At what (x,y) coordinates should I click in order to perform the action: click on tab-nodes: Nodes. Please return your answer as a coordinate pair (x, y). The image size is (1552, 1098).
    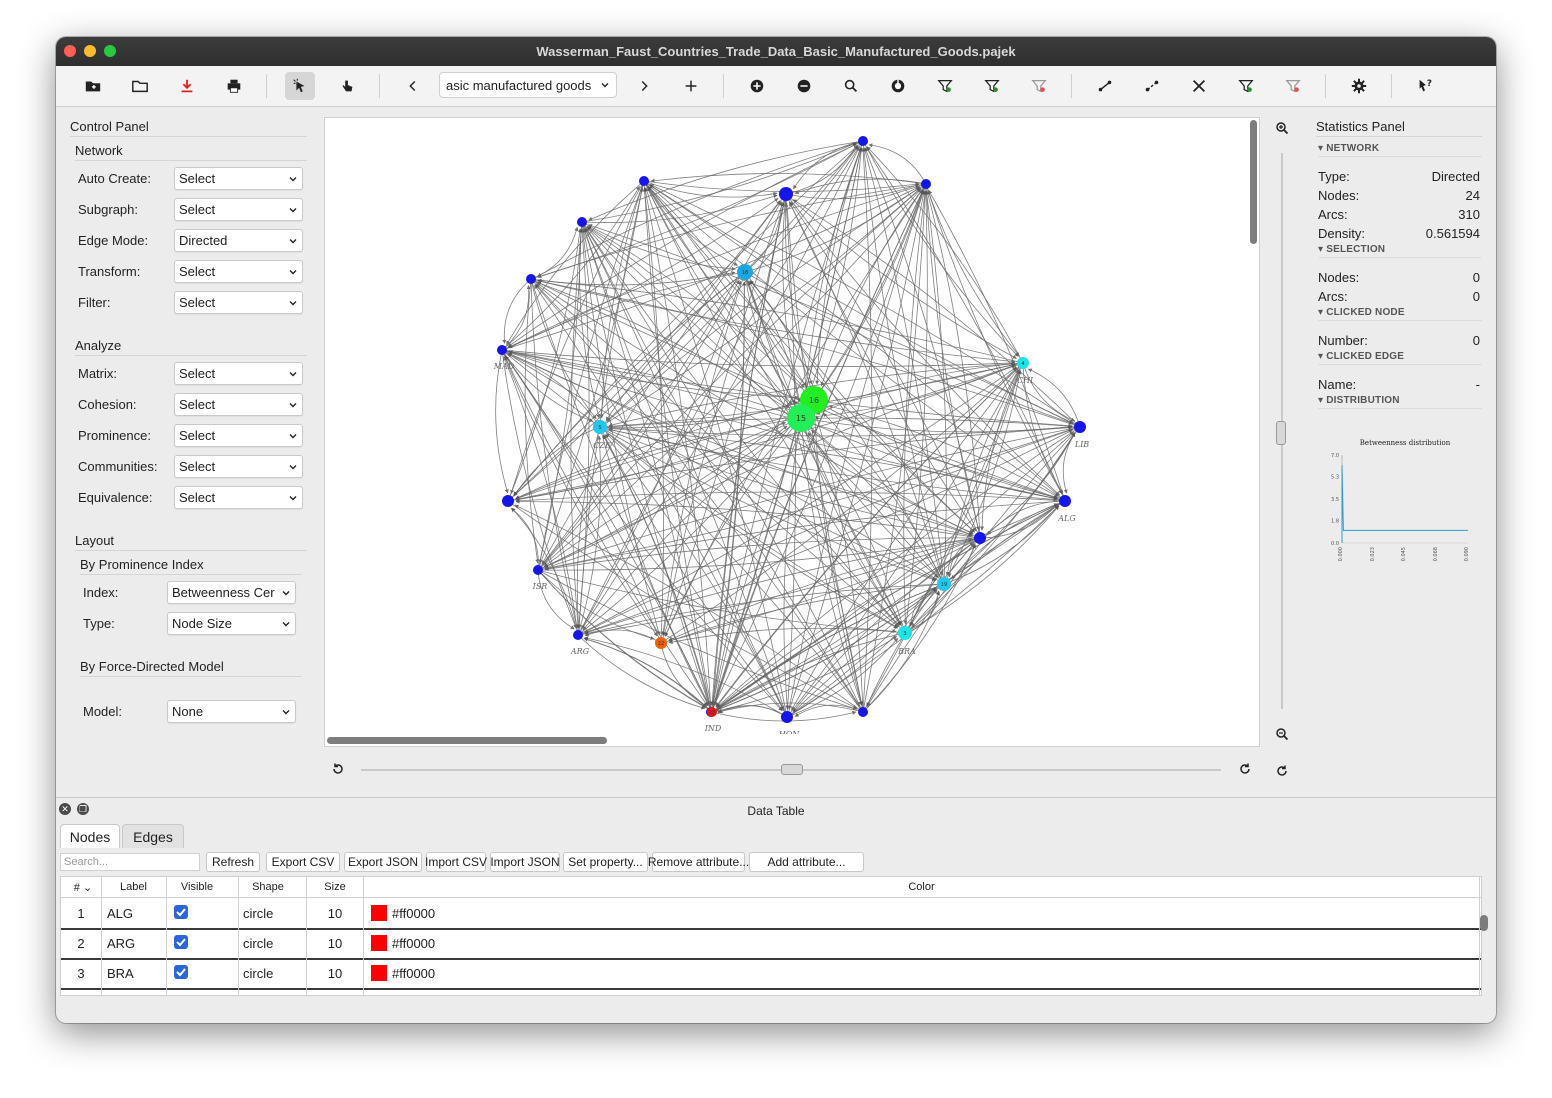
    Looking at the image, I should click on (90, 836).